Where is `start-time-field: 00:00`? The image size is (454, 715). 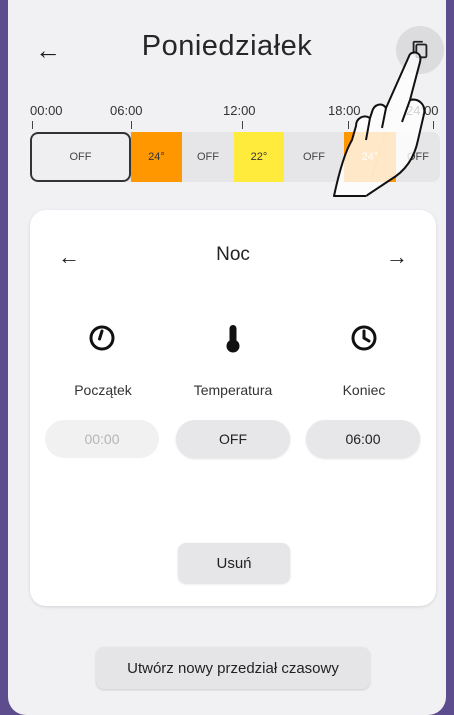 start-time-field: 00:00 is located at coordinates (102, 439).